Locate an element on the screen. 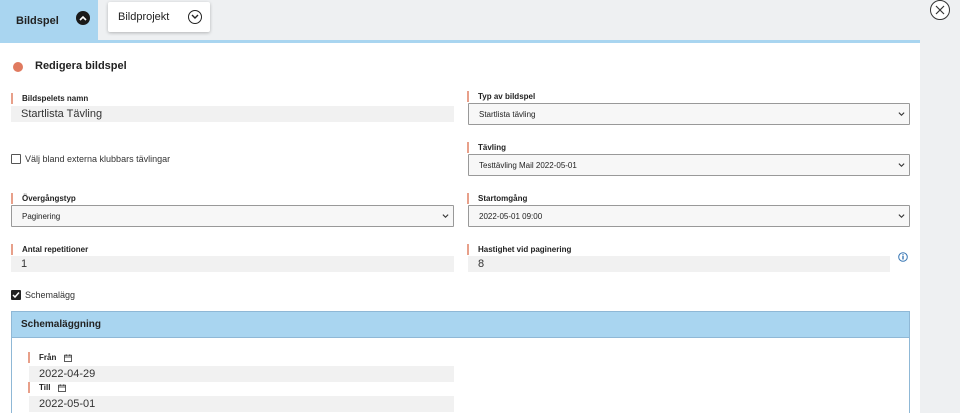  tab-bildprojekt-label: Bildprojekt is located at coordinates (144, 17).